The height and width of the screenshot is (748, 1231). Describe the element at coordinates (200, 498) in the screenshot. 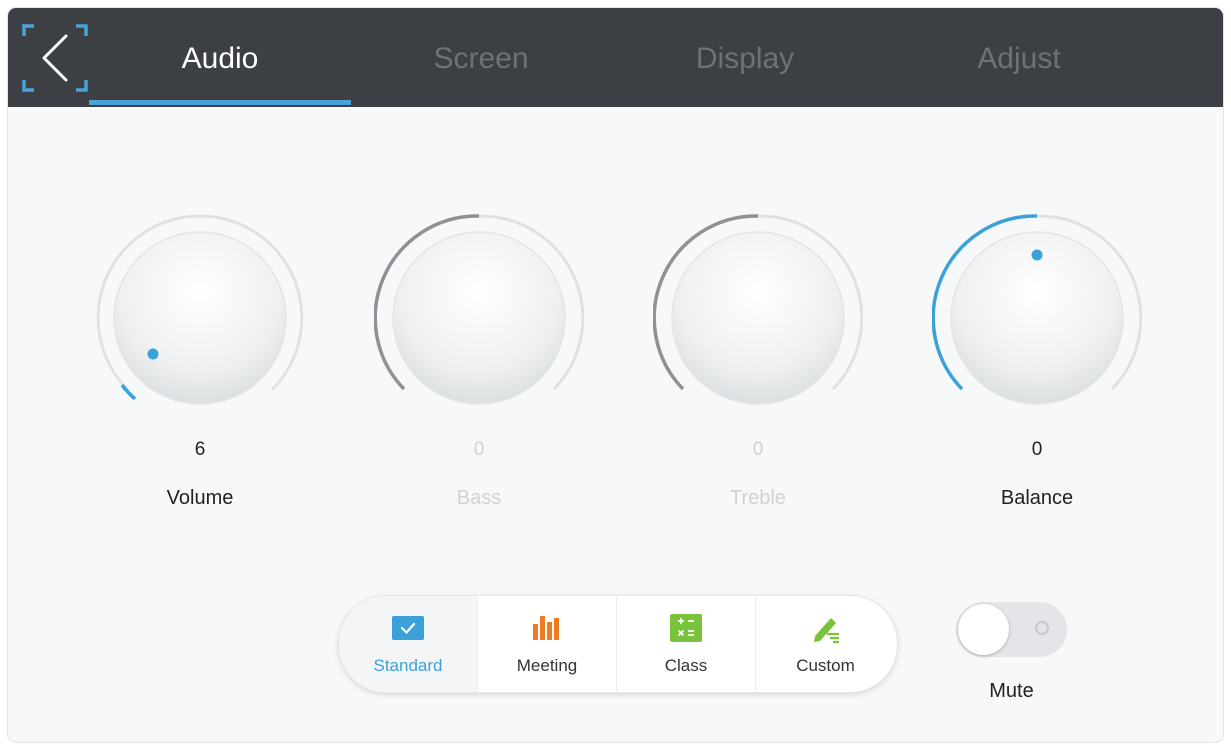

I see `volume-label: Volume` at that location.